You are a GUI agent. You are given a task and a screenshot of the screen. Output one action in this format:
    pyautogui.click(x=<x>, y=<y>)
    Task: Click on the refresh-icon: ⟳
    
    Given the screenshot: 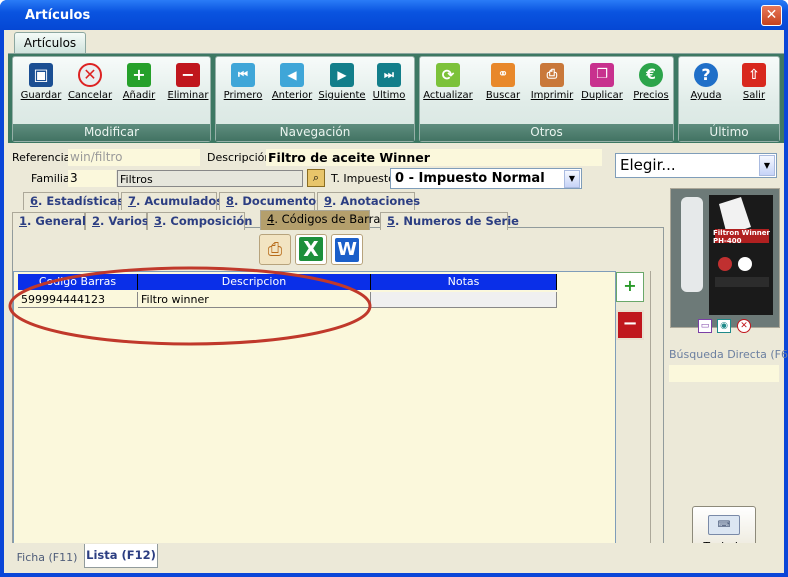 What is the action you would take?
    pyautogui.click(x=448, y=75)
    